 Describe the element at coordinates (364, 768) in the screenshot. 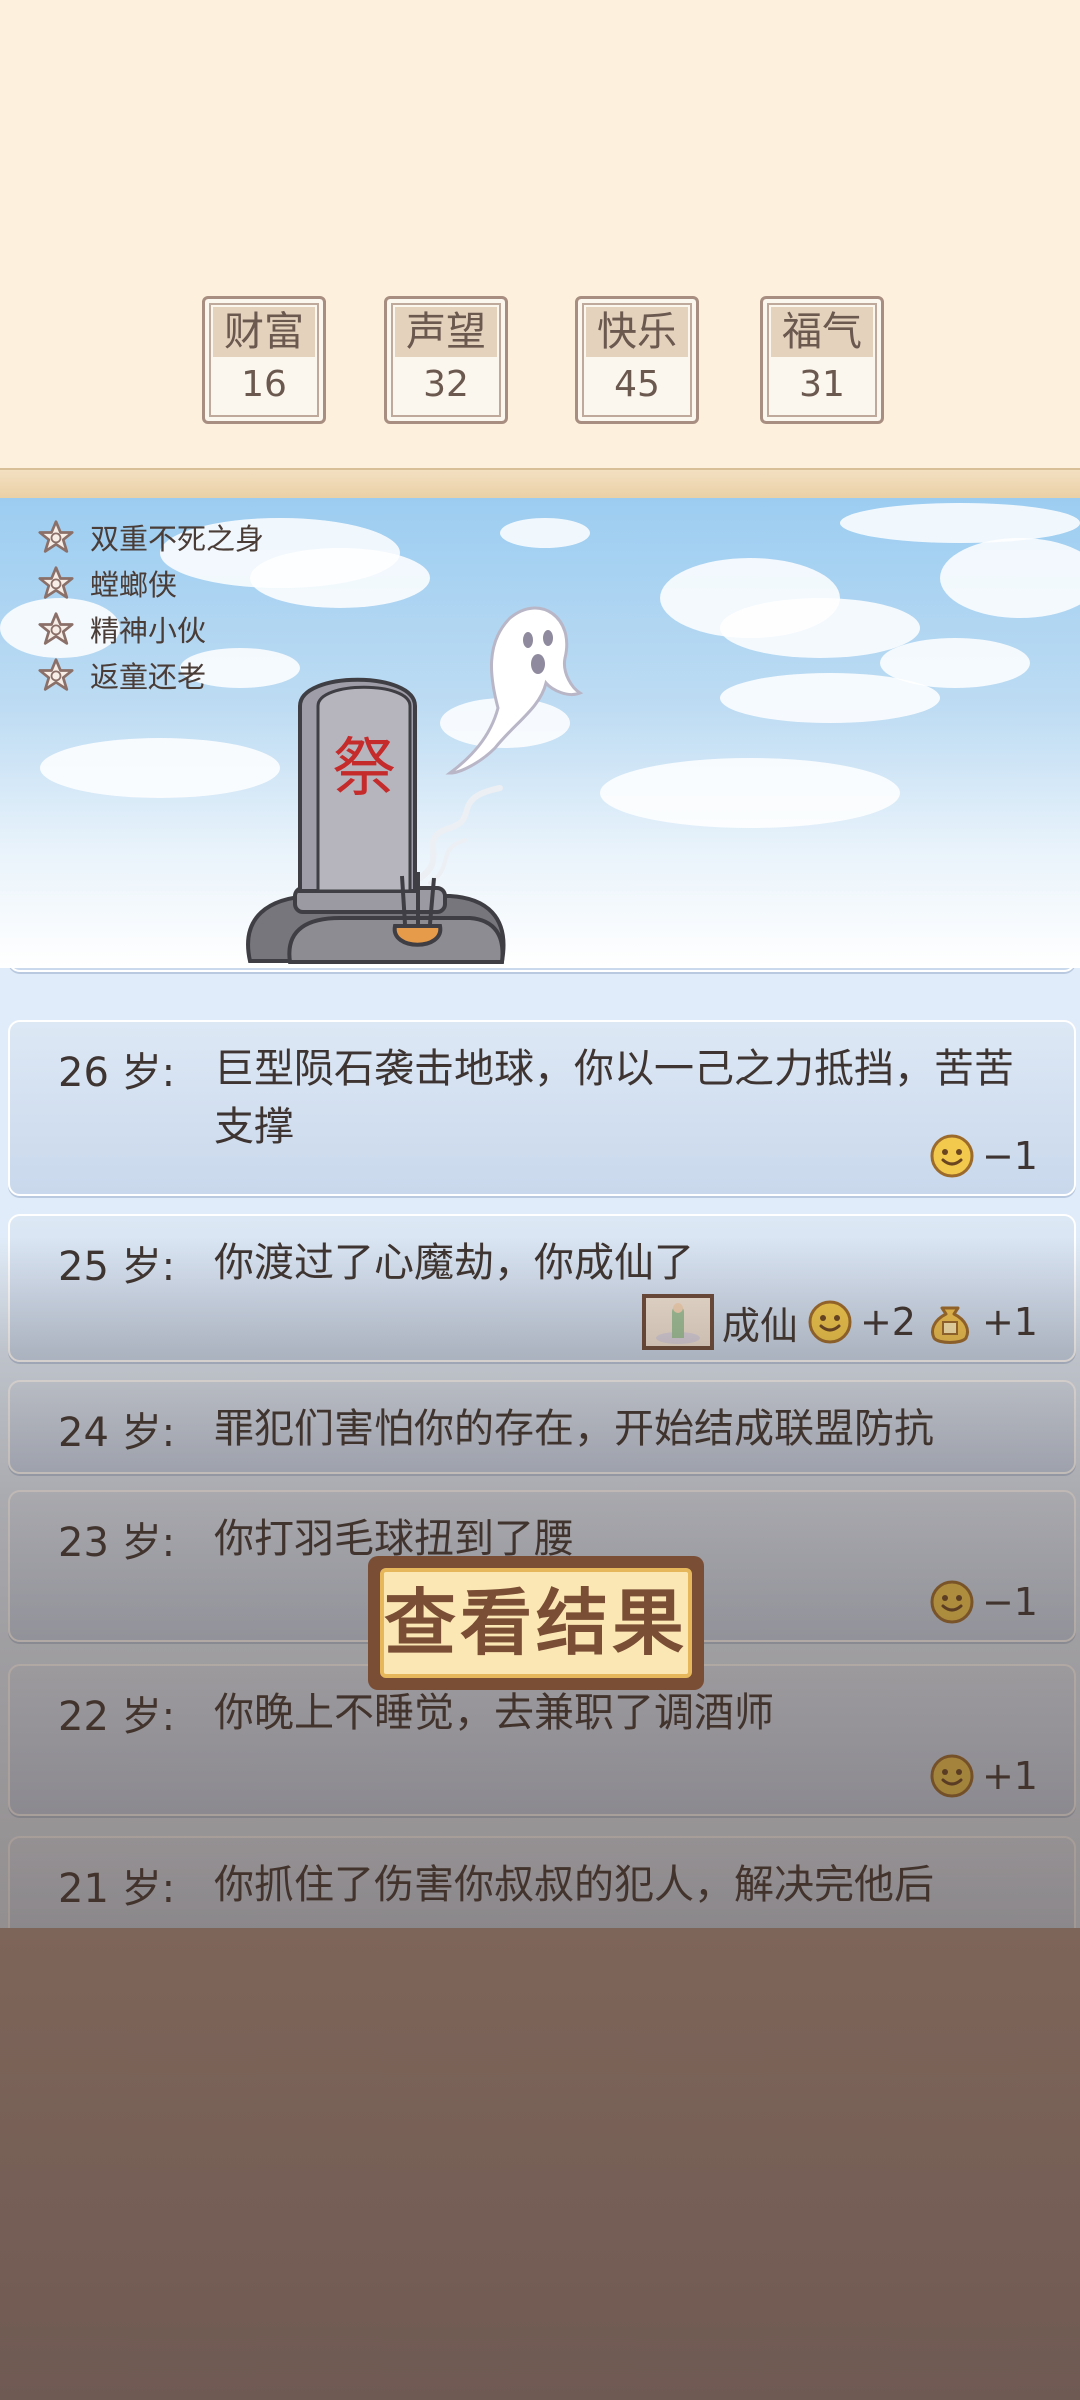

I see `tombstone-character: 祭` at that location.